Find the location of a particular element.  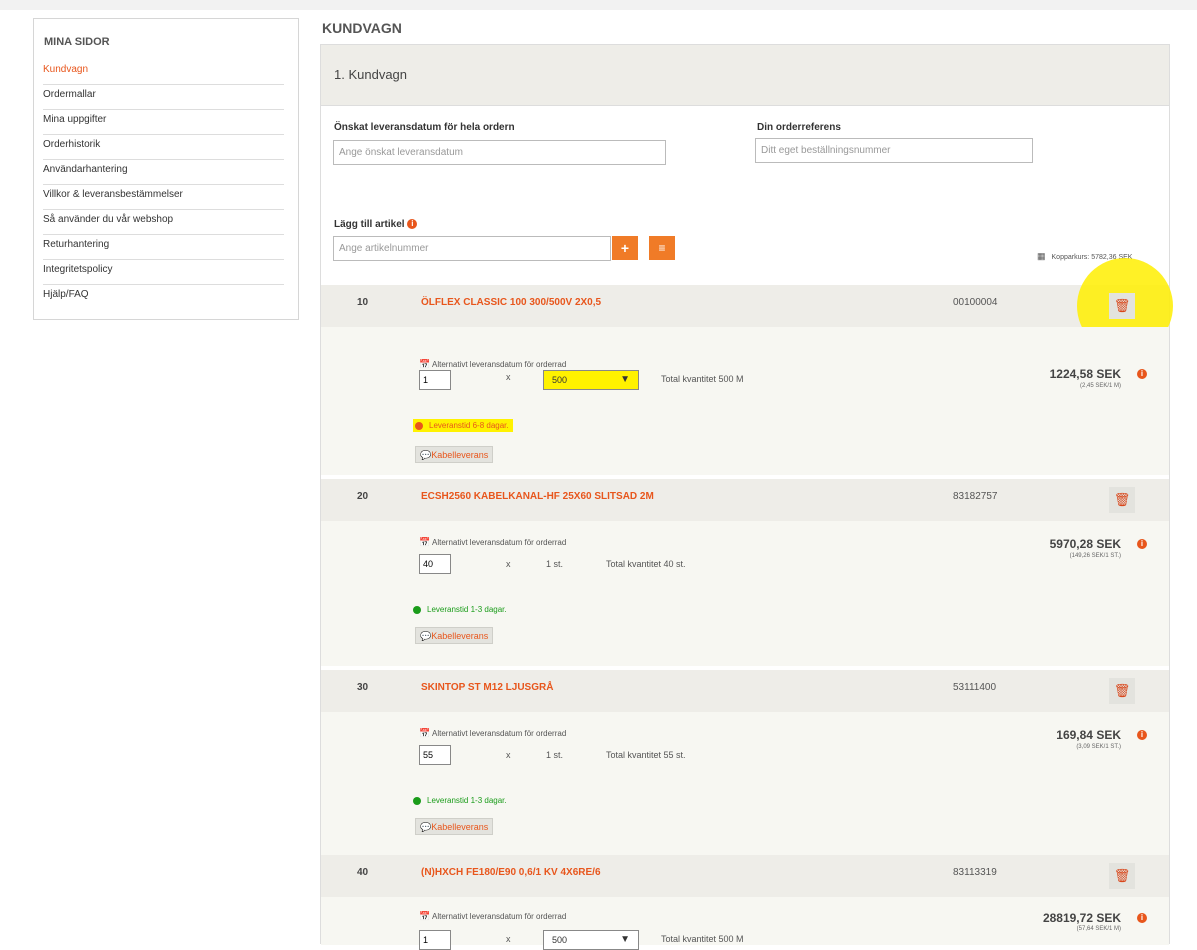

sidebar-item-ordermallar: Ordermallar is located at coordinates (163, 97).